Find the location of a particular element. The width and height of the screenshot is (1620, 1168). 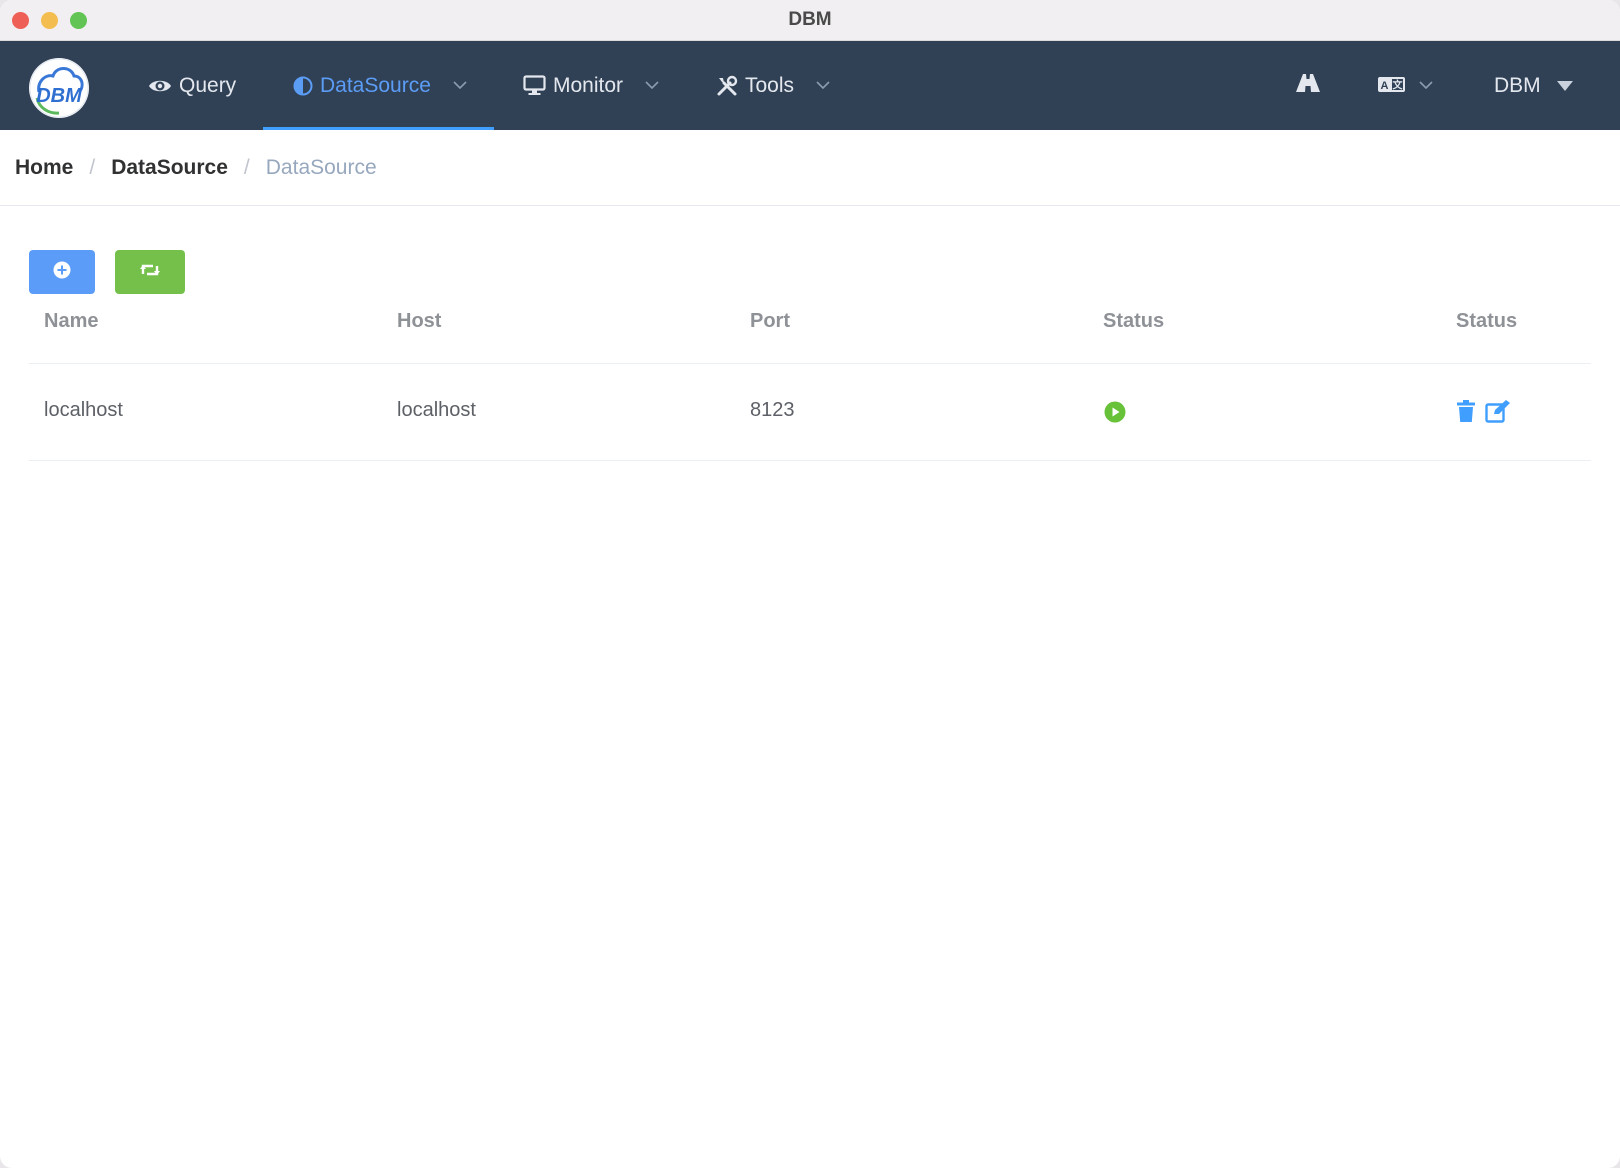

plus-circle-icon is located at coordinates (62, 272).